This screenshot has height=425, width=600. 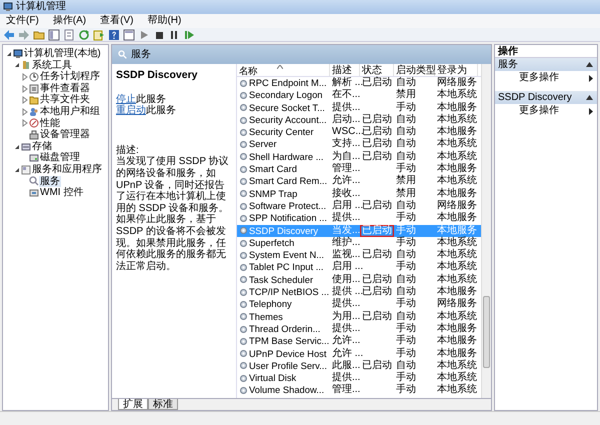 I want to click on tree-item: 磁盘管理, so click(x=60, y=158).